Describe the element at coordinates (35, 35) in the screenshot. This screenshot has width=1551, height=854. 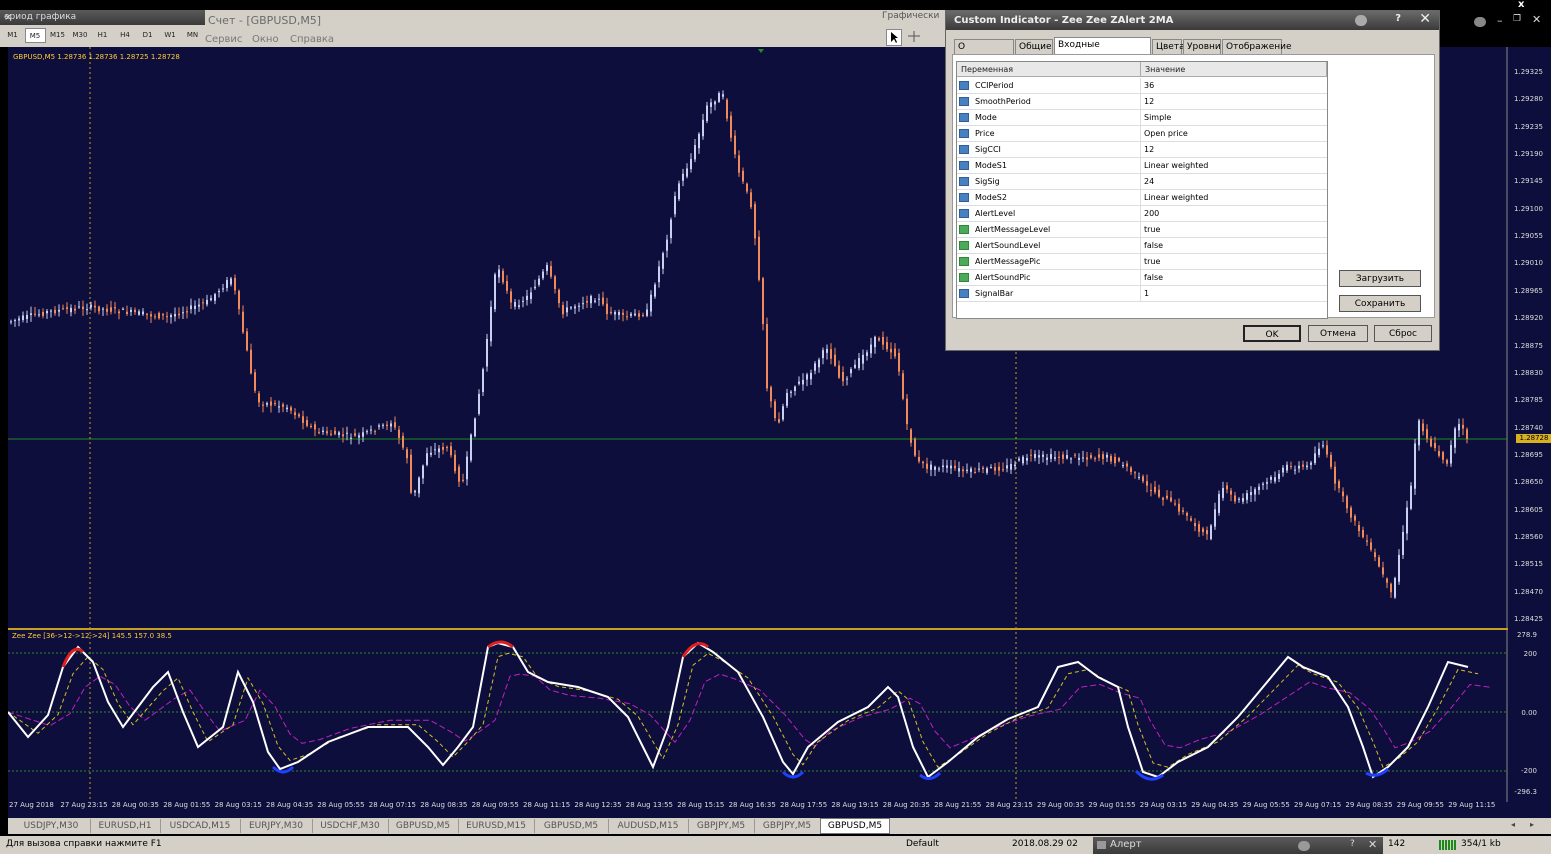
I see `timeframe-button-m5: M5` at that location.